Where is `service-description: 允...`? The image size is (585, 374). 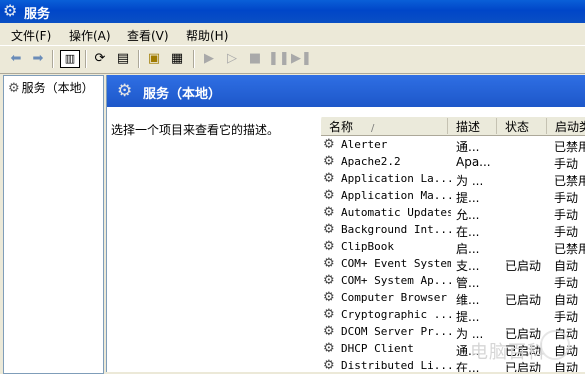
service-description: 允... is located at coordinates (468, 215).